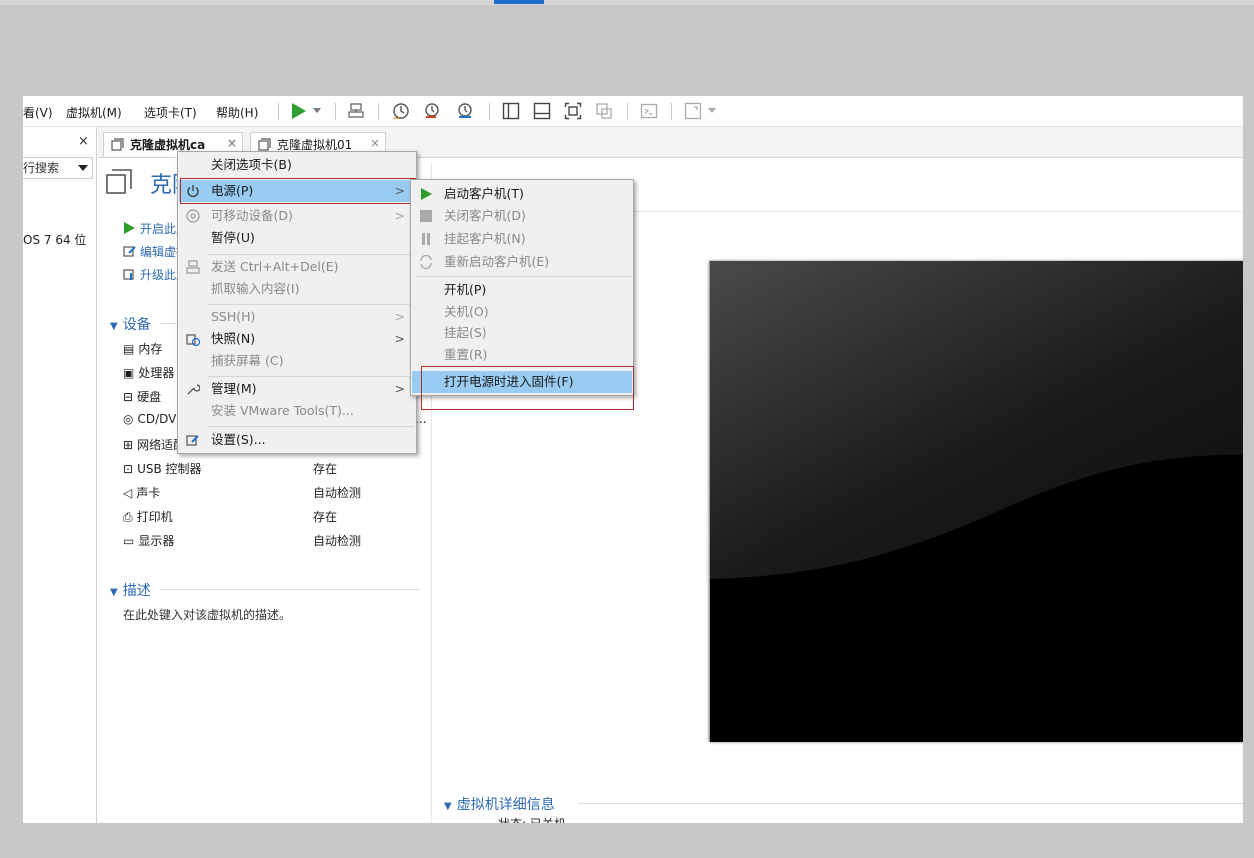 This screenshot has height=858, width=1254. What do you see at coordinates (129, 541) in the screenshot?
I see `monitor-icon: ▭` at bounding box center [129, 541].